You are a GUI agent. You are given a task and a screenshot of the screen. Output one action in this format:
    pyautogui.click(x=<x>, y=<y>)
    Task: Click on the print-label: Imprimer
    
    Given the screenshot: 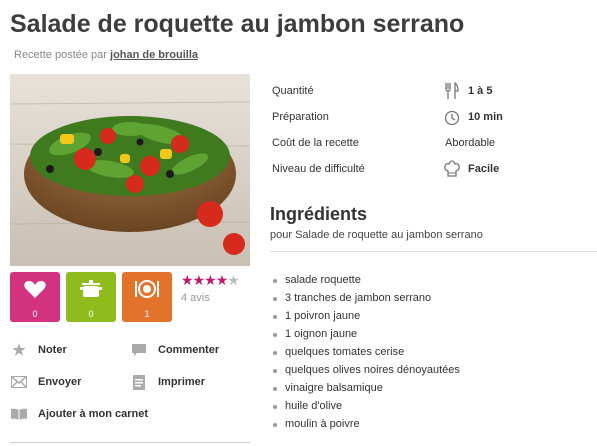 What is the action you would take?
    pyautogui.click(x=182, y=382)
    